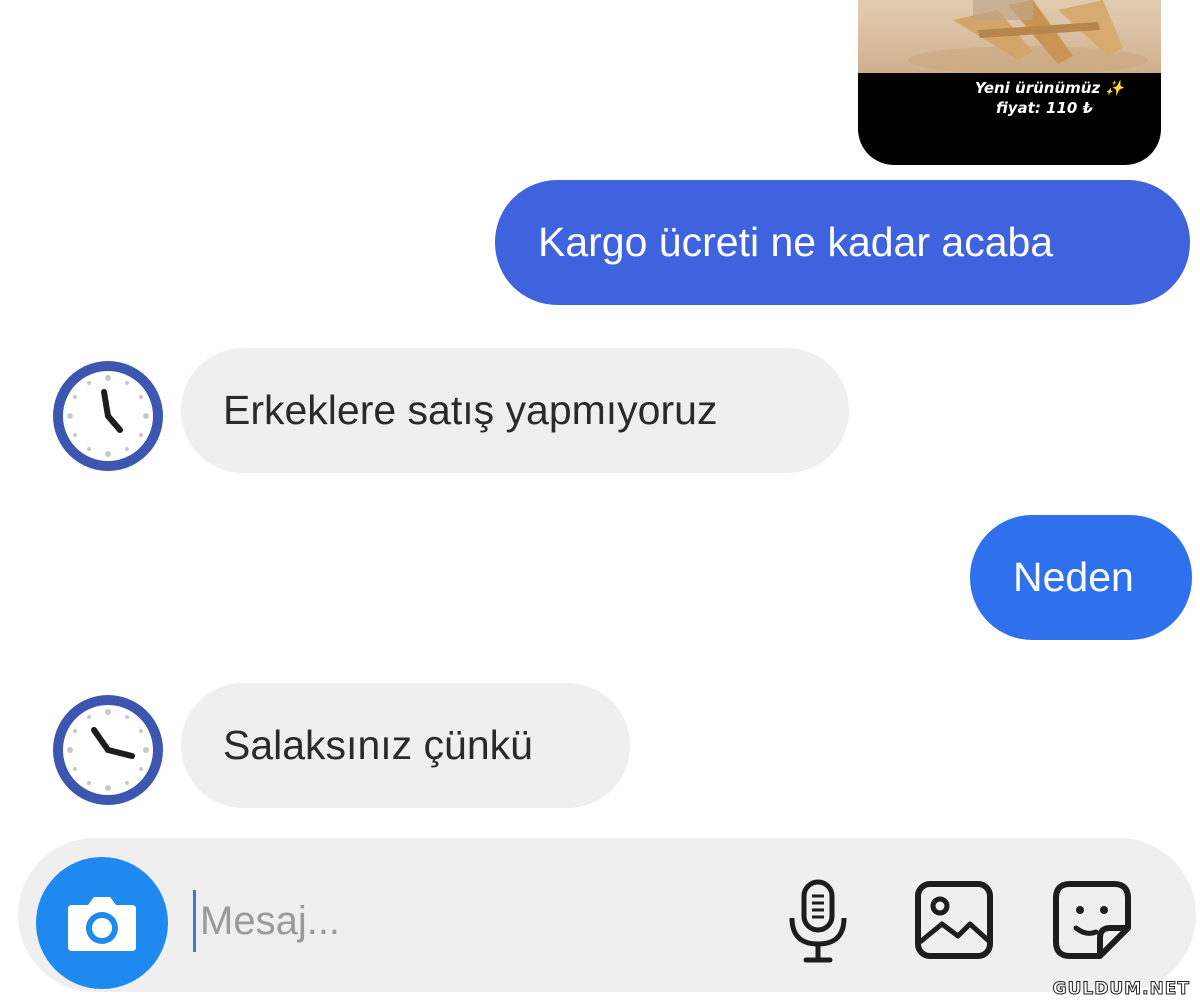  I want to click on sticker-button, so click(1092, 920).